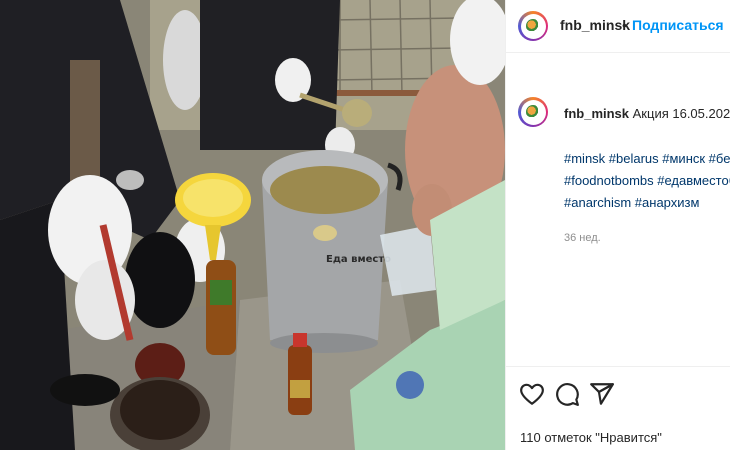 This screenshot has width=730, height=450. Describe the element at coordinates (631, 202) in the screenshot. I see `hashtag-line: #anarchism #анархизм` at that location.